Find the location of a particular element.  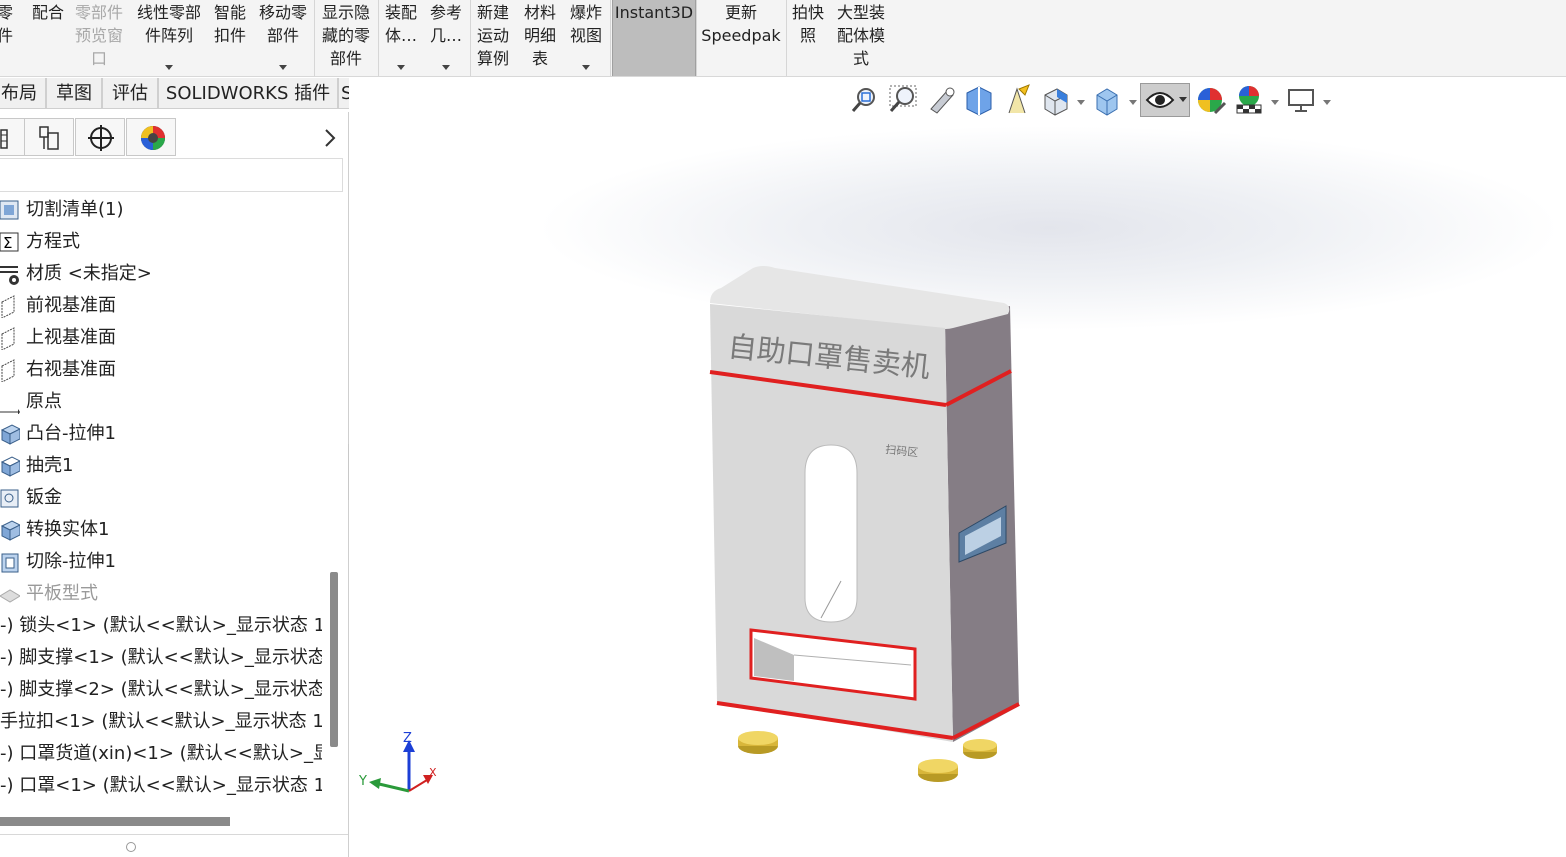

tree-component-label: -) 脚支撑<1> (默认<<默认>_显示状态 1>) is located at coordinates (161, 657).